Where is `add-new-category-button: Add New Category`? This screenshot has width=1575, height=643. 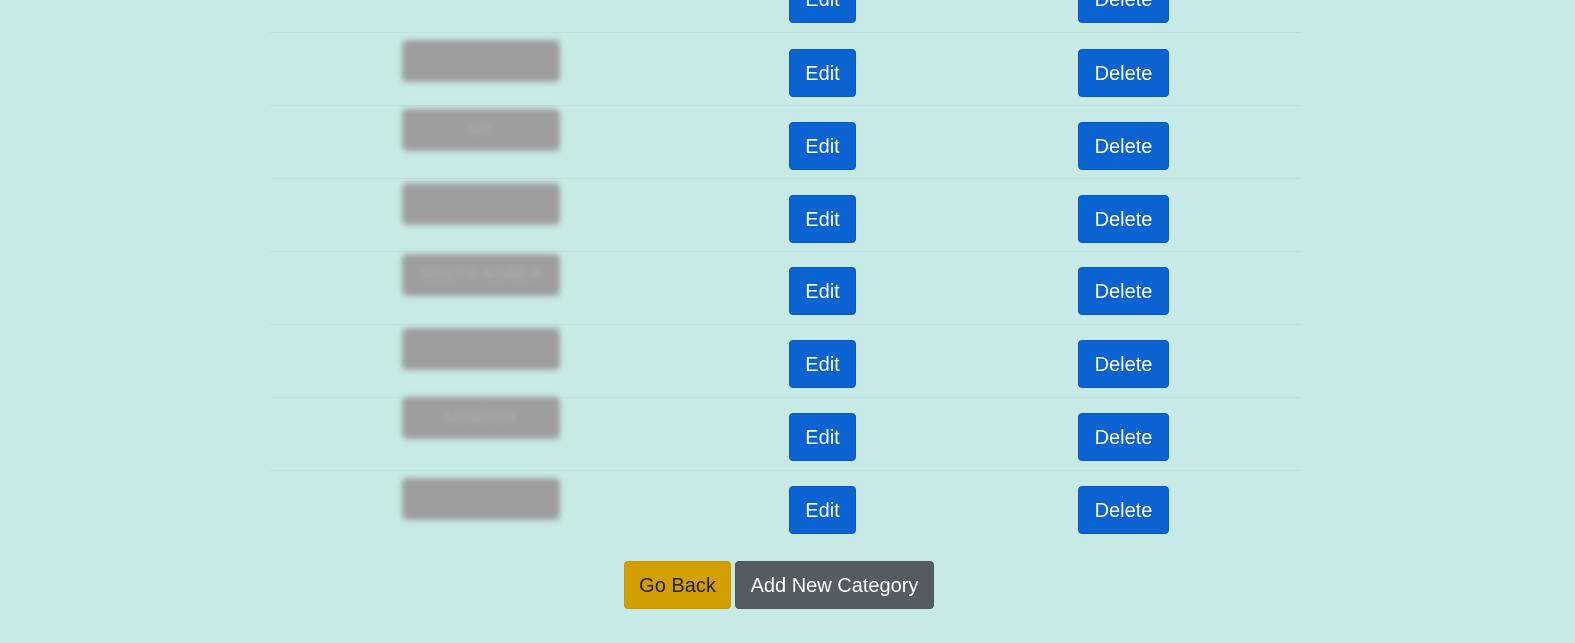 add-new-category-button: Add New Category is located at coordinates (834, 585).